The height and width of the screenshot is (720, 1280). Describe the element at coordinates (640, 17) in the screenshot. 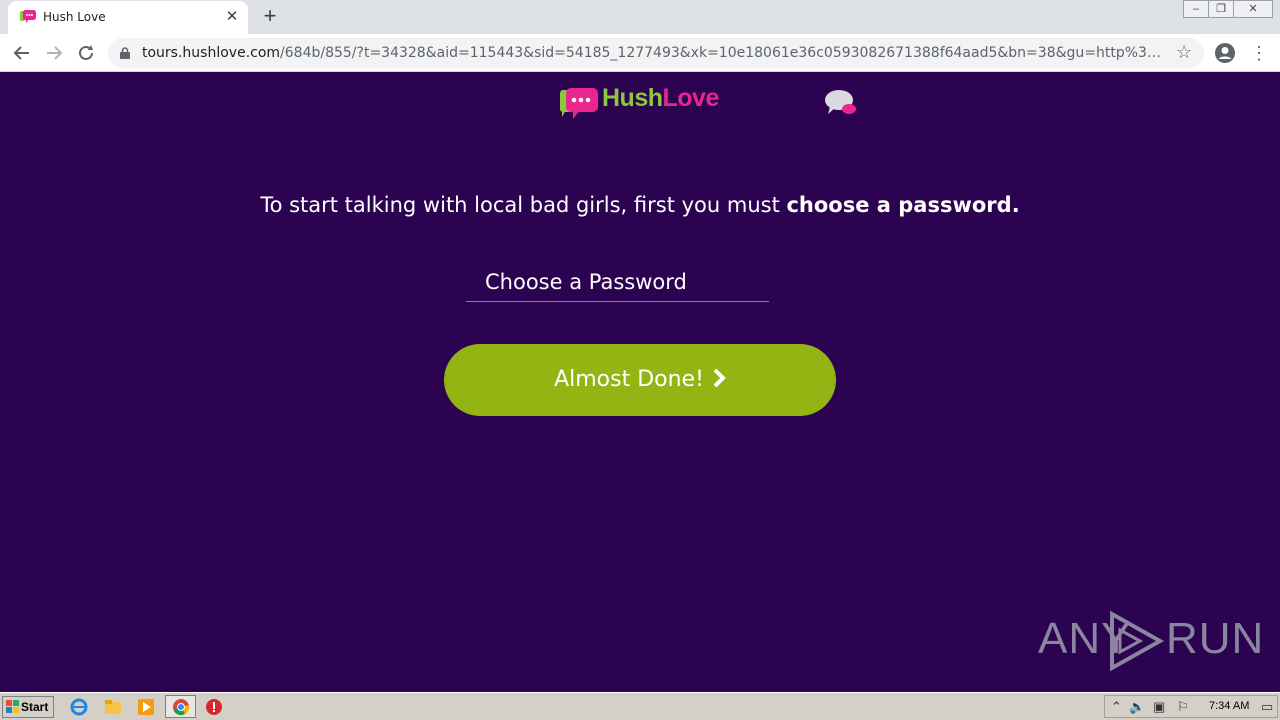

I see `tab-strip: Hush Love ✕ + – ❐ ✕` at that location.